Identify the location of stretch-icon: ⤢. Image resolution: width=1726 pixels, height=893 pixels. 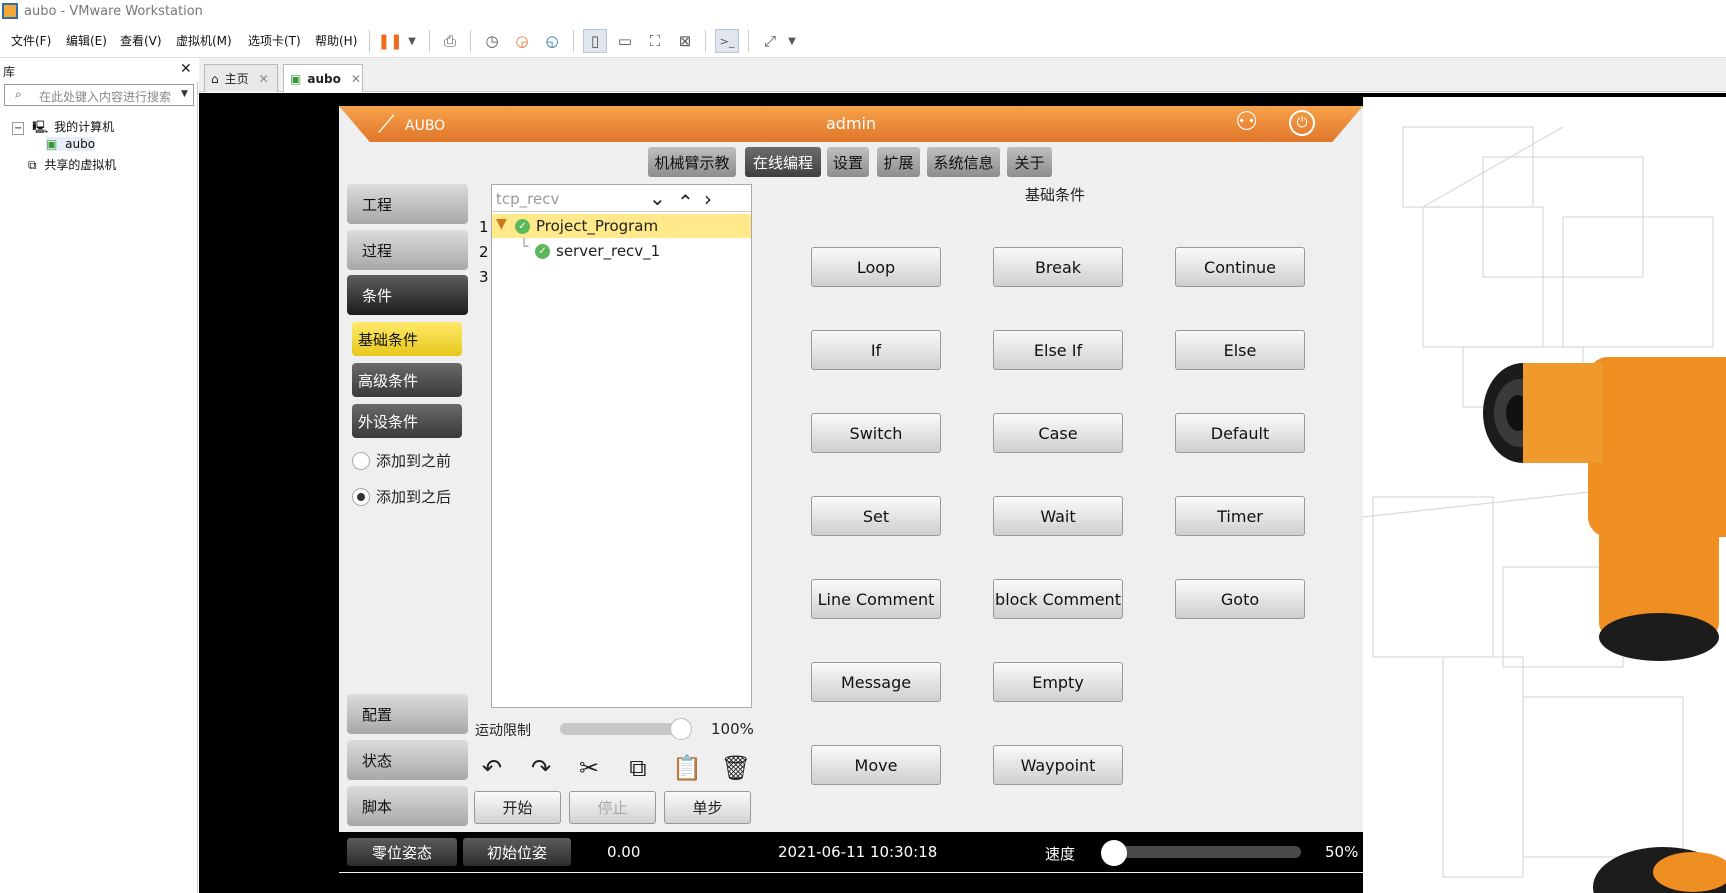
(770, 41).